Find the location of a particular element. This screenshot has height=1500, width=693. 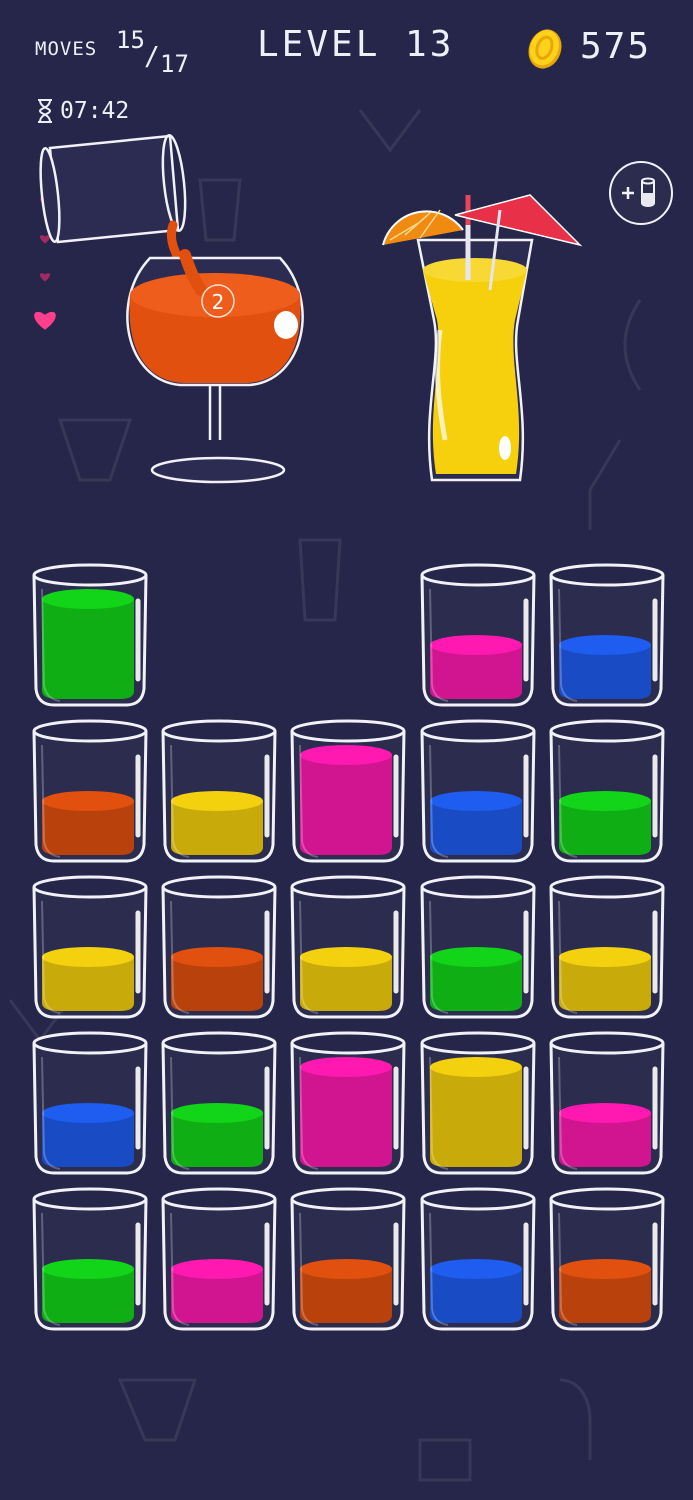

tube-r2c2 is located at coordinates (219, 791).